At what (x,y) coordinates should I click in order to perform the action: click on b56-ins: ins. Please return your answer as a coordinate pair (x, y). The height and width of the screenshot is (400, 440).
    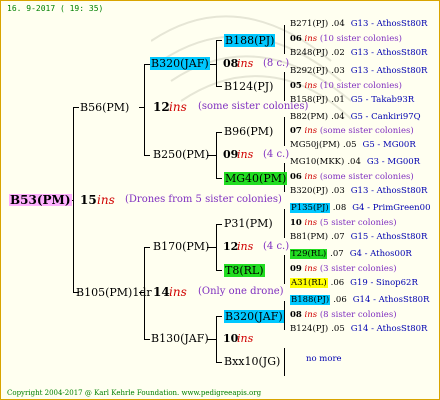
    Looking at the image, I should click on (178, 107).